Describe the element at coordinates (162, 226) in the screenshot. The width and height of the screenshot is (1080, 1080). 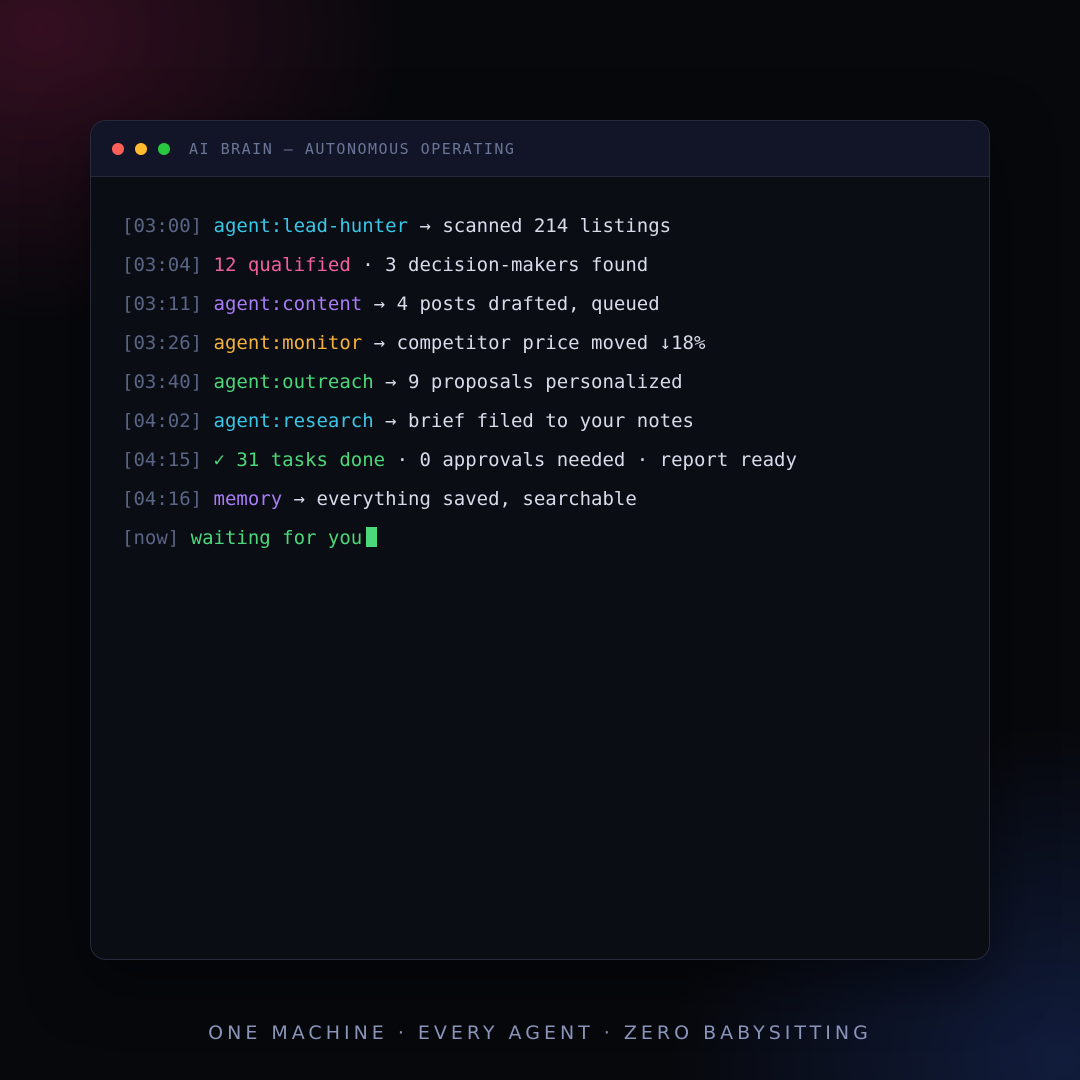
I see `log-timestamp: [03:00]` at that location.